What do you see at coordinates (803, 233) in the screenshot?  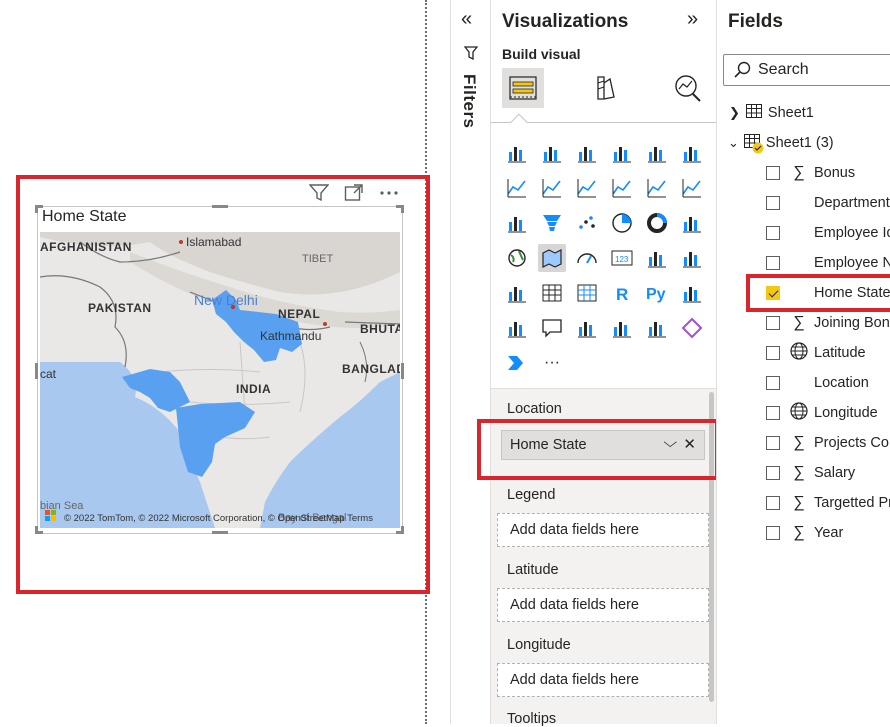 I see `field-item: Employee Id` at bounding box center [803, 233].